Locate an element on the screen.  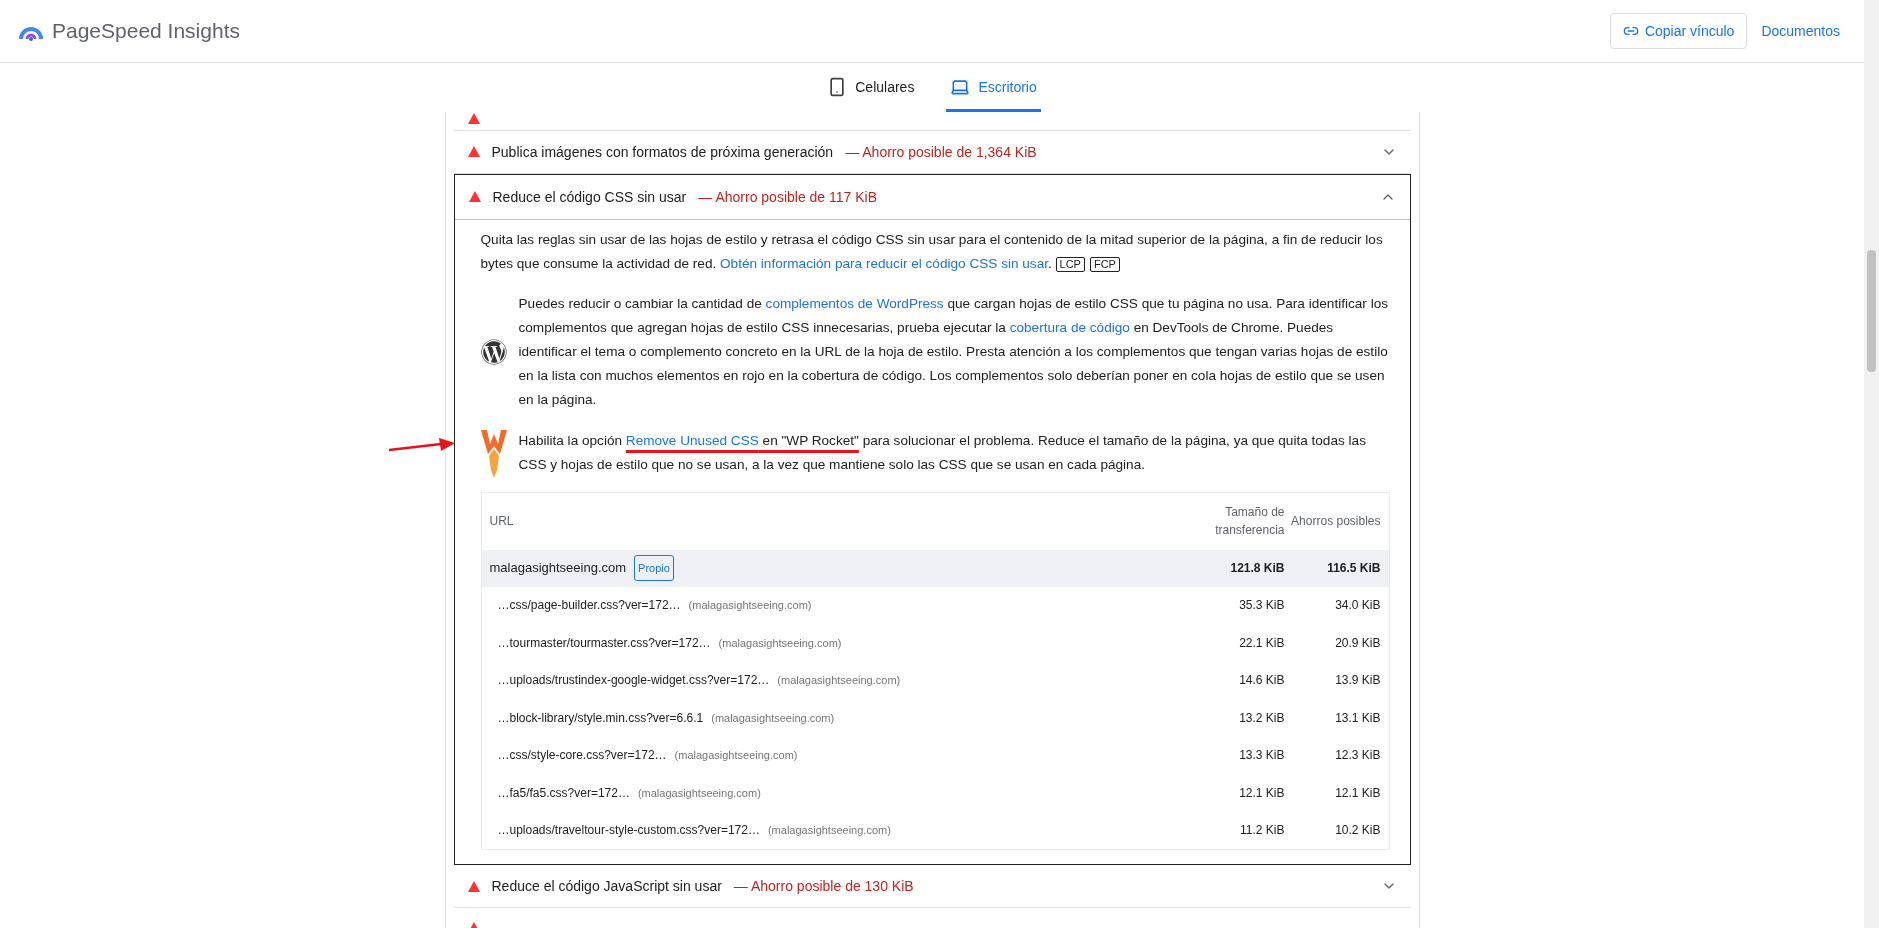
audit-title: Reduce el código JavaScript sin usar is located at coordinates (606, 886).